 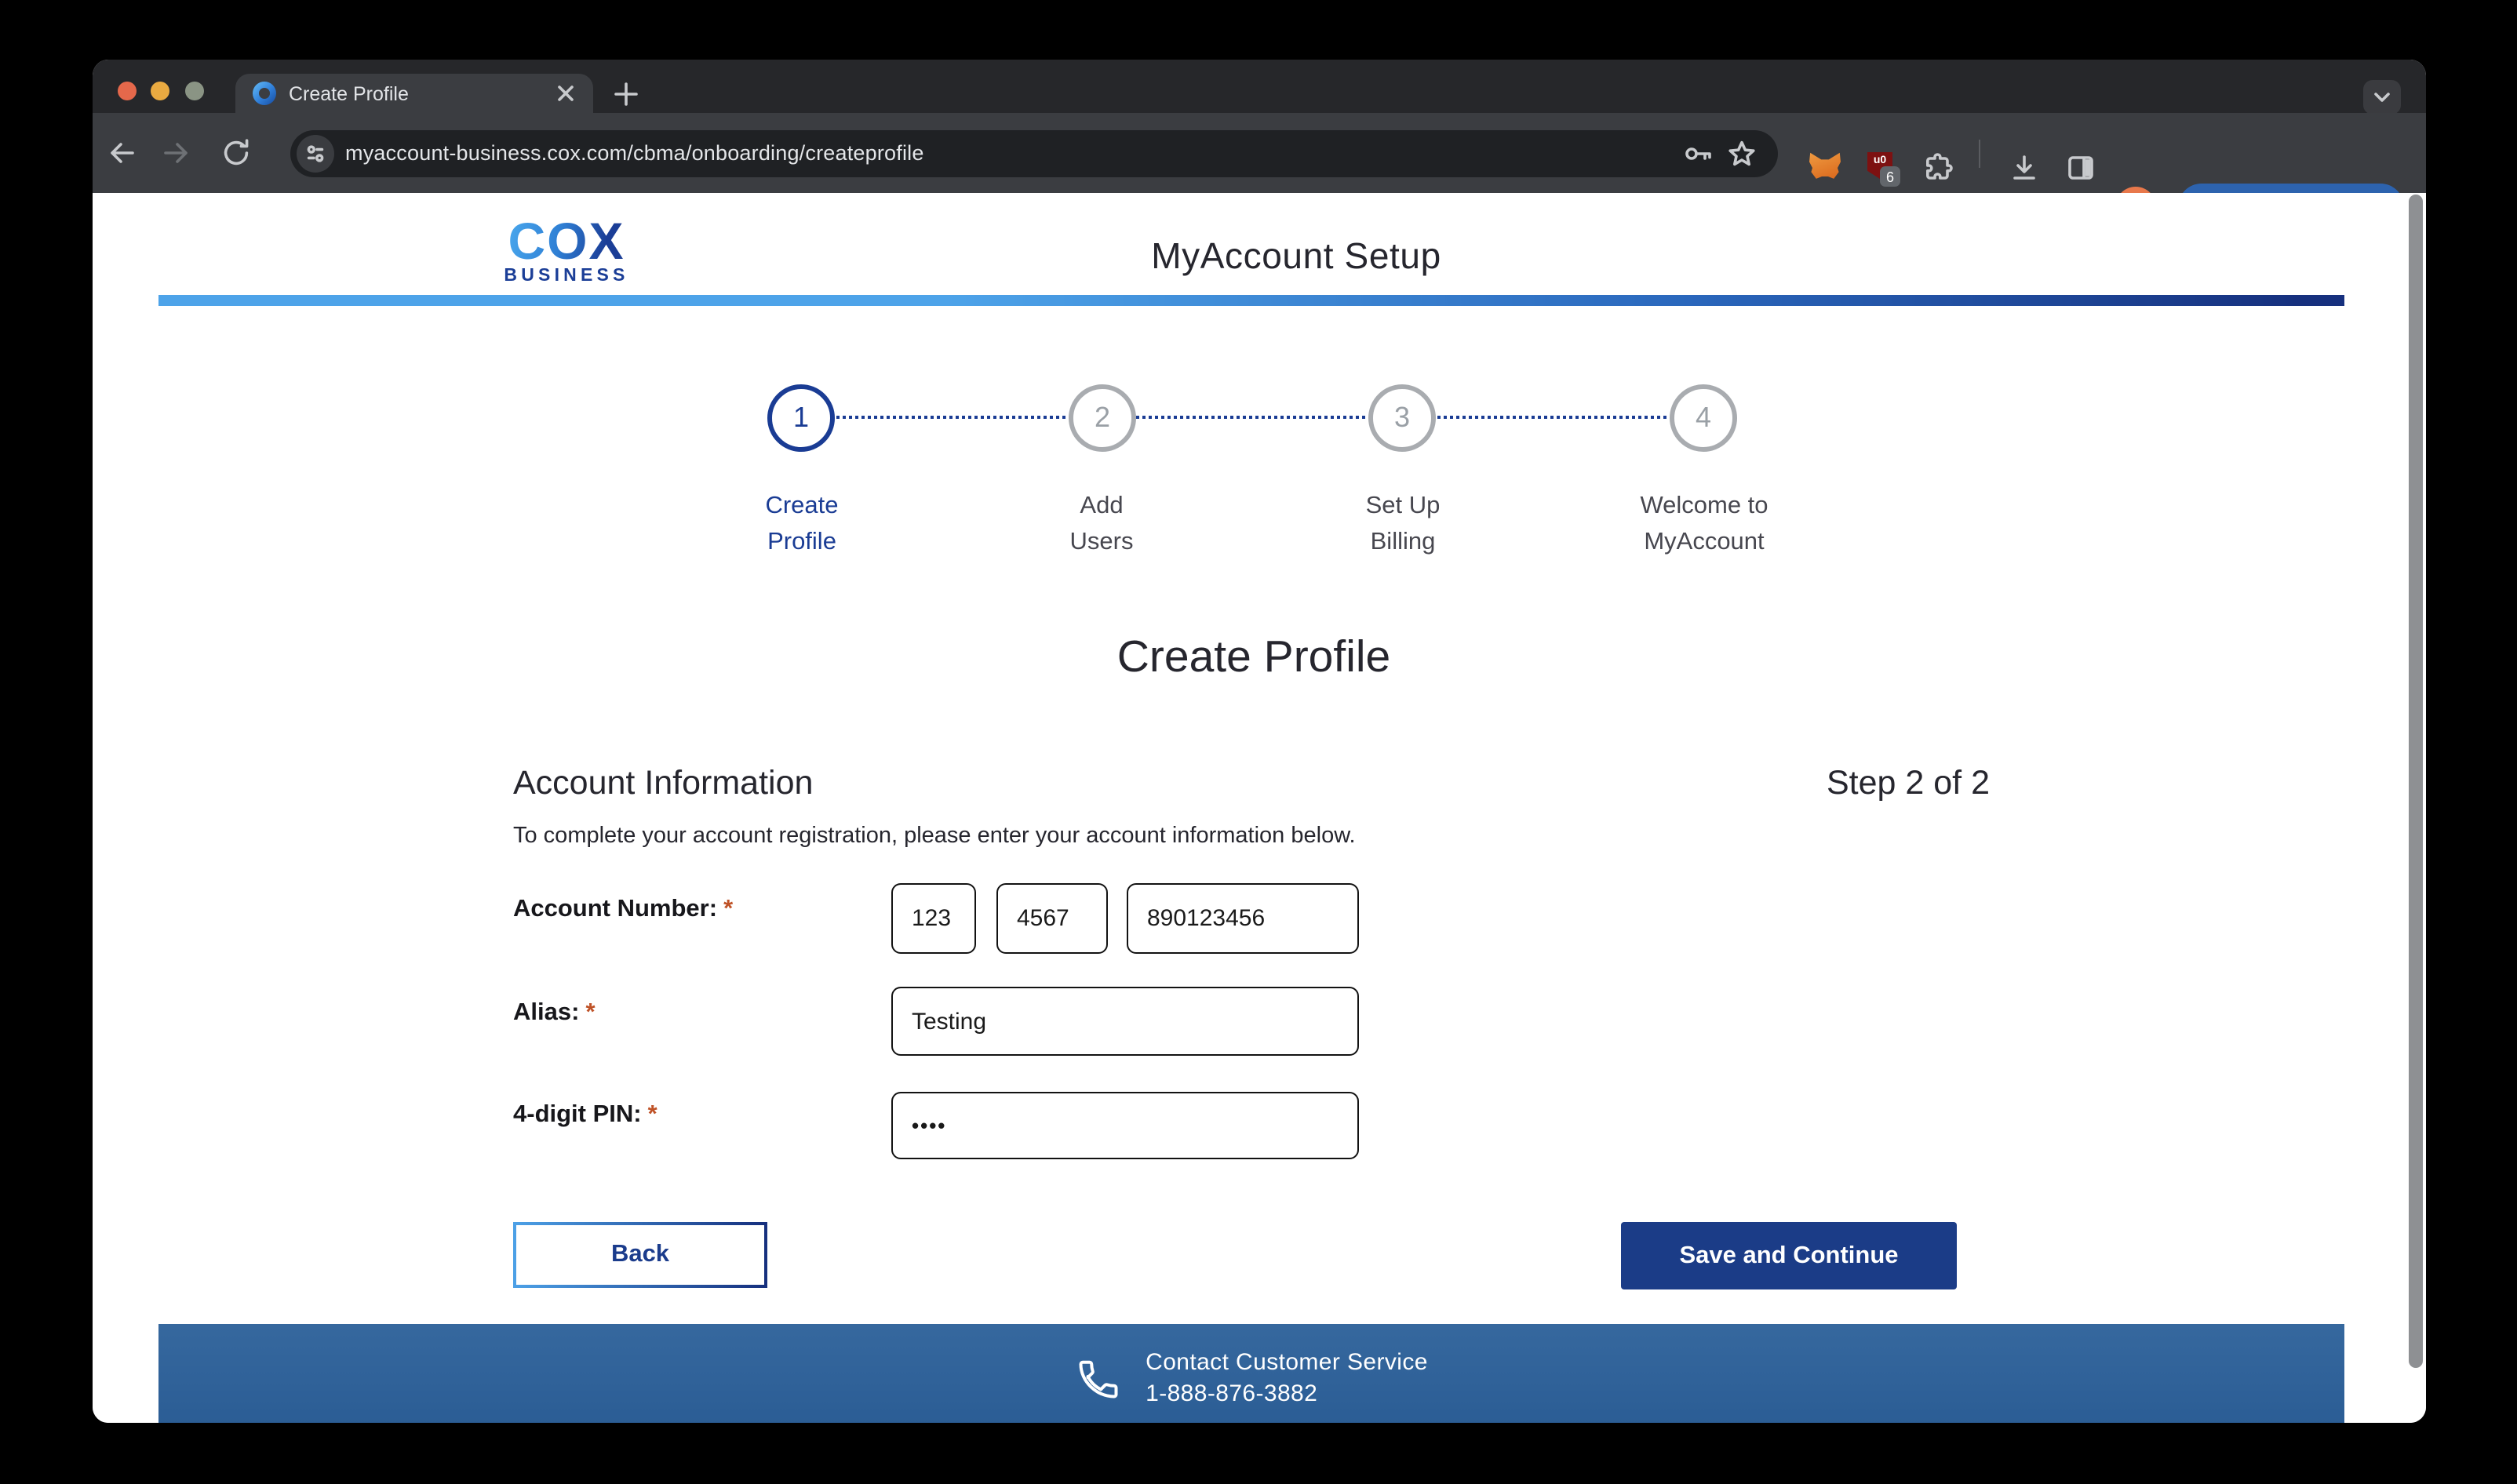 What do you see at coordinates (1251, 300) in the screenshot?
I see `header-gradient-bar` at bounding box center [1251, 300].